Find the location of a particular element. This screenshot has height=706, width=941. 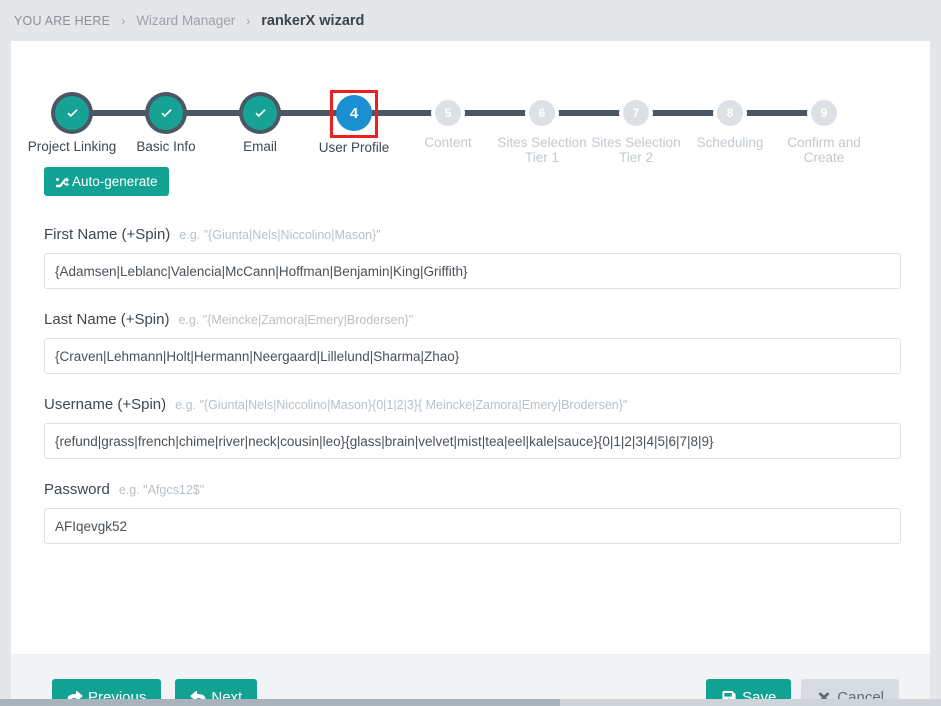

step-label: Confirm and Create is located at coordinates (824, 150).